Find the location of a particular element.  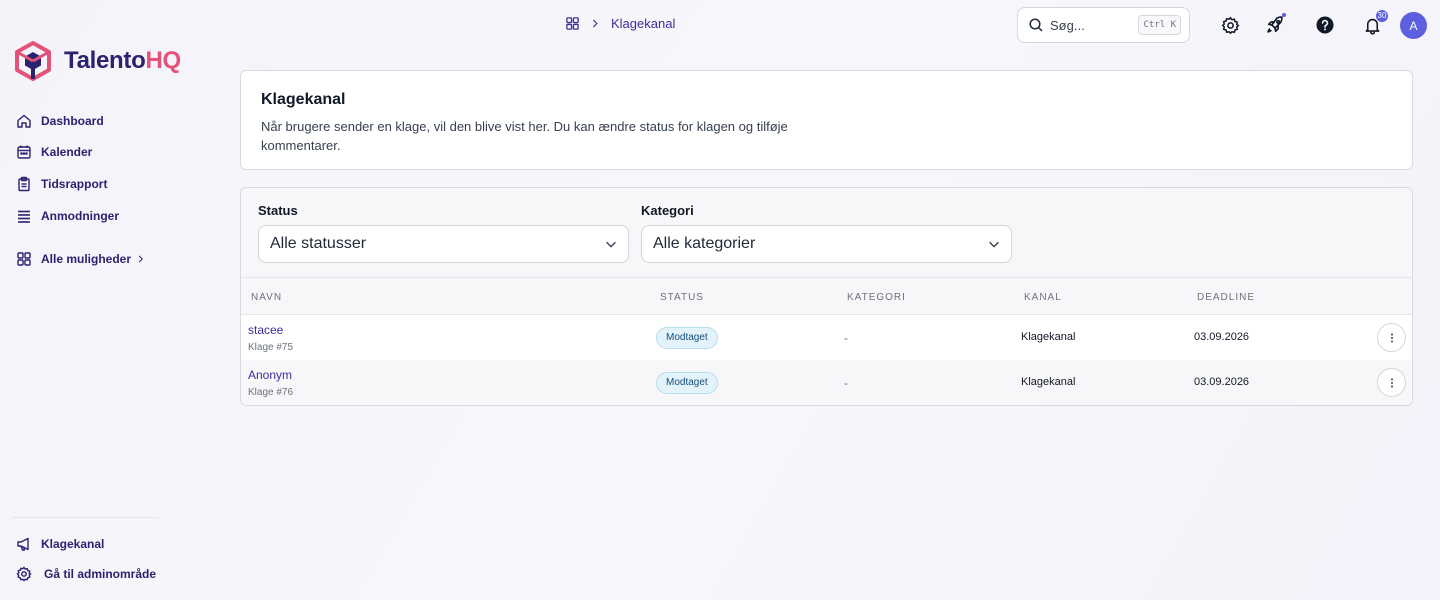

sidebar-item-label: Dashboard is located at coordinates (72, 121).